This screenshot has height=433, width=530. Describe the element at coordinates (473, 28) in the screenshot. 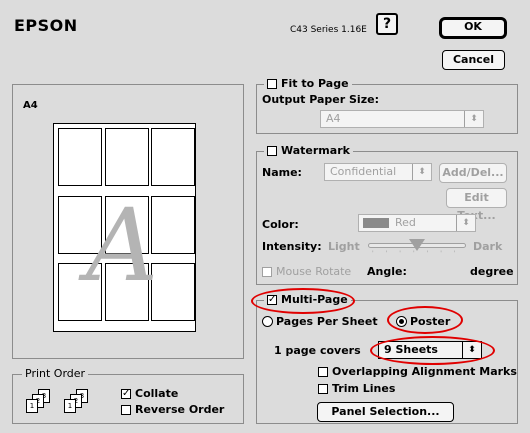

I see `ok-button: OK` at that location.